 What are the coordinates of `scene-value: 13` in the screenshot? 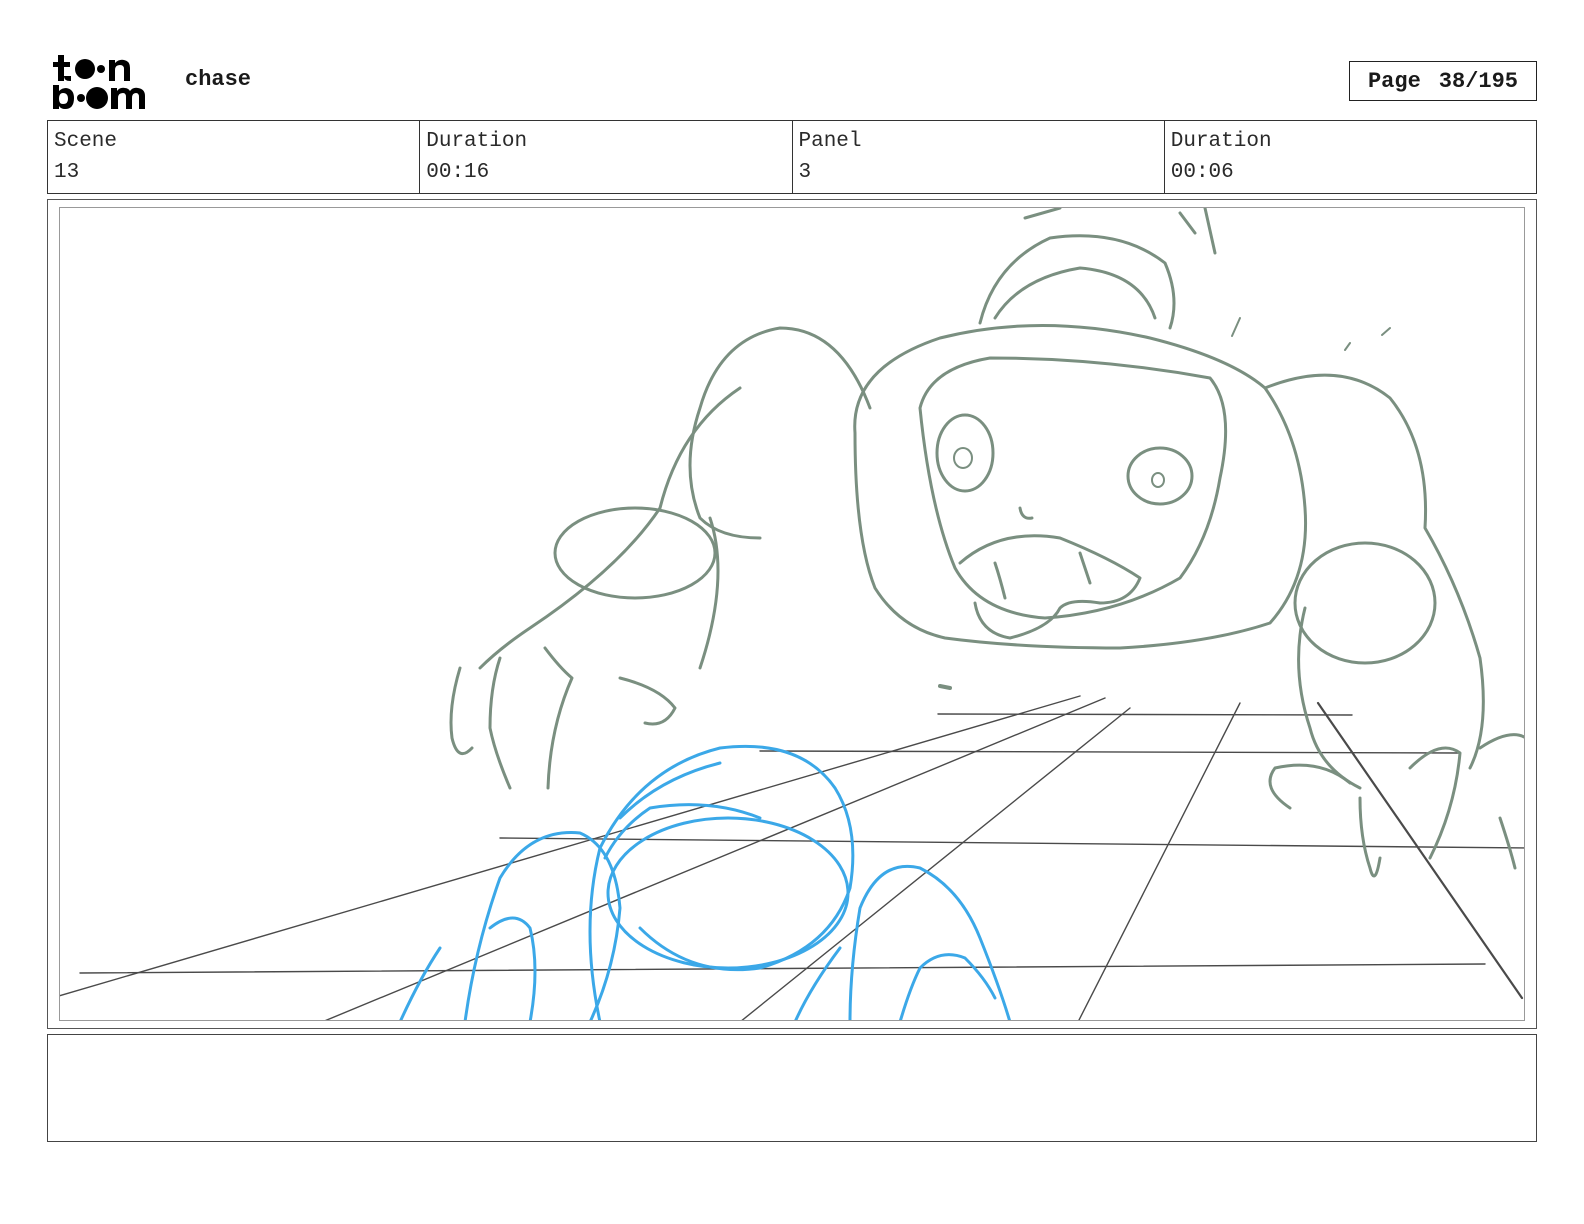 It's located at (67, 172).